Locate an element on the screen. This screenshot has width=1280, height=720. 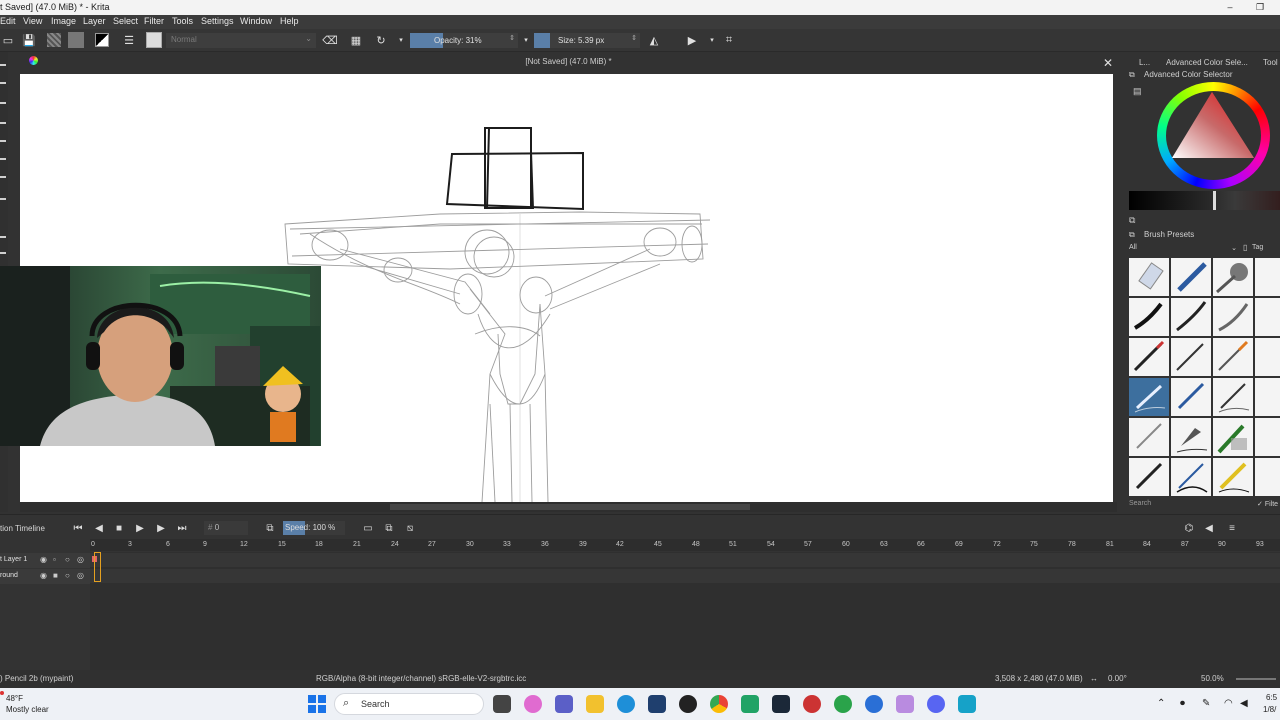
brush-preset-texture is located at coordinates (1233, 437).